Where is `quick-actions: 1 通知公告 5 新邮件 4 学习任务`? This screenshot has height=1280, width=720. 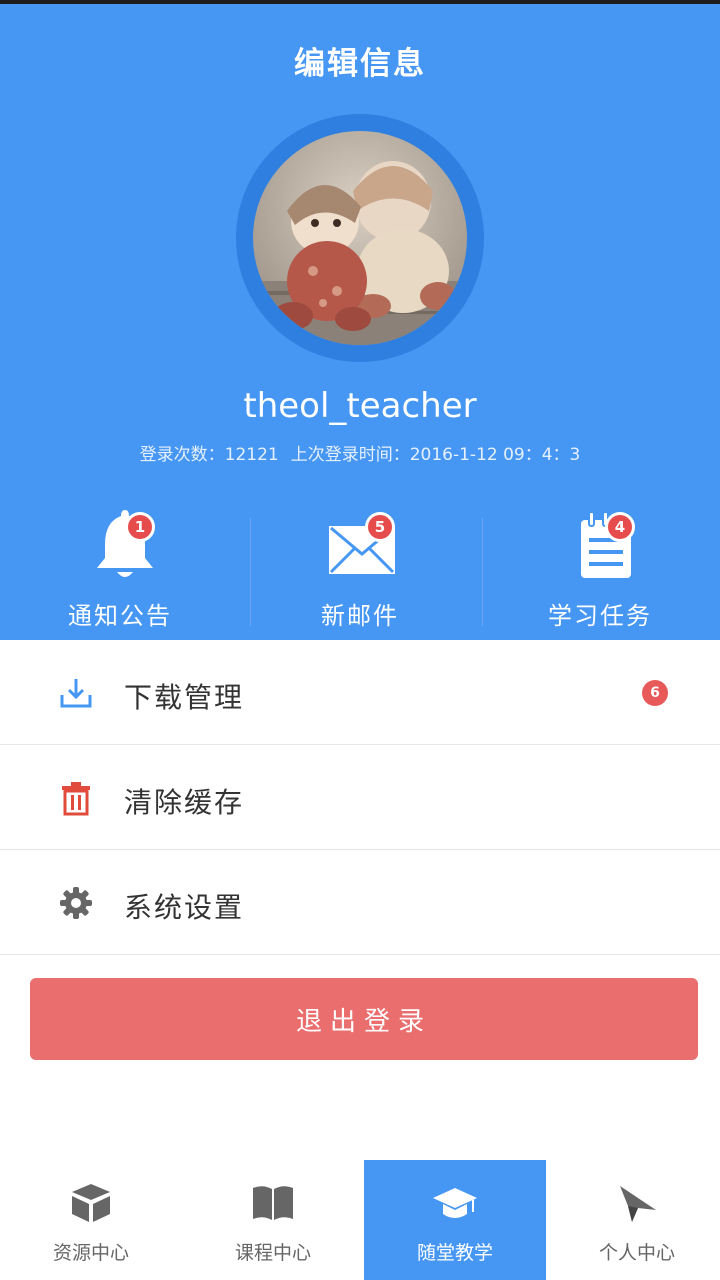 quick-actions: 1 通知公告 5 新邮件 4 学习任务 is located at coordinates (360, 569).